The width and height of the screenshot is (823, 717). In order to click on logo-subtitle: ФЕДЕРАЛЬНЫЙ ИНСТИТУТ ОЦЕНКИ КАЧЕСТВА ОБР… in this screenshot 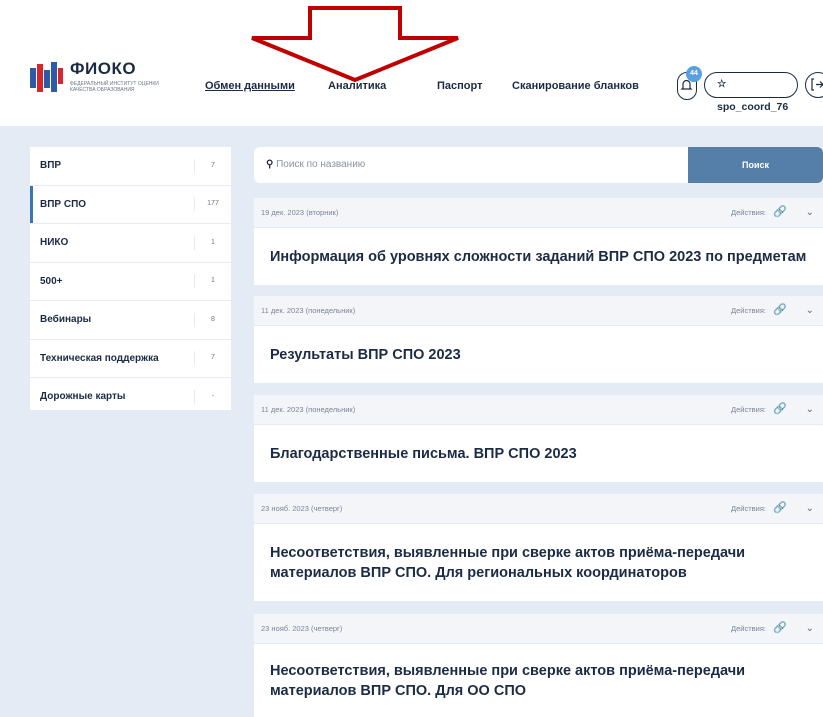, I will do `click(114, 87)`.